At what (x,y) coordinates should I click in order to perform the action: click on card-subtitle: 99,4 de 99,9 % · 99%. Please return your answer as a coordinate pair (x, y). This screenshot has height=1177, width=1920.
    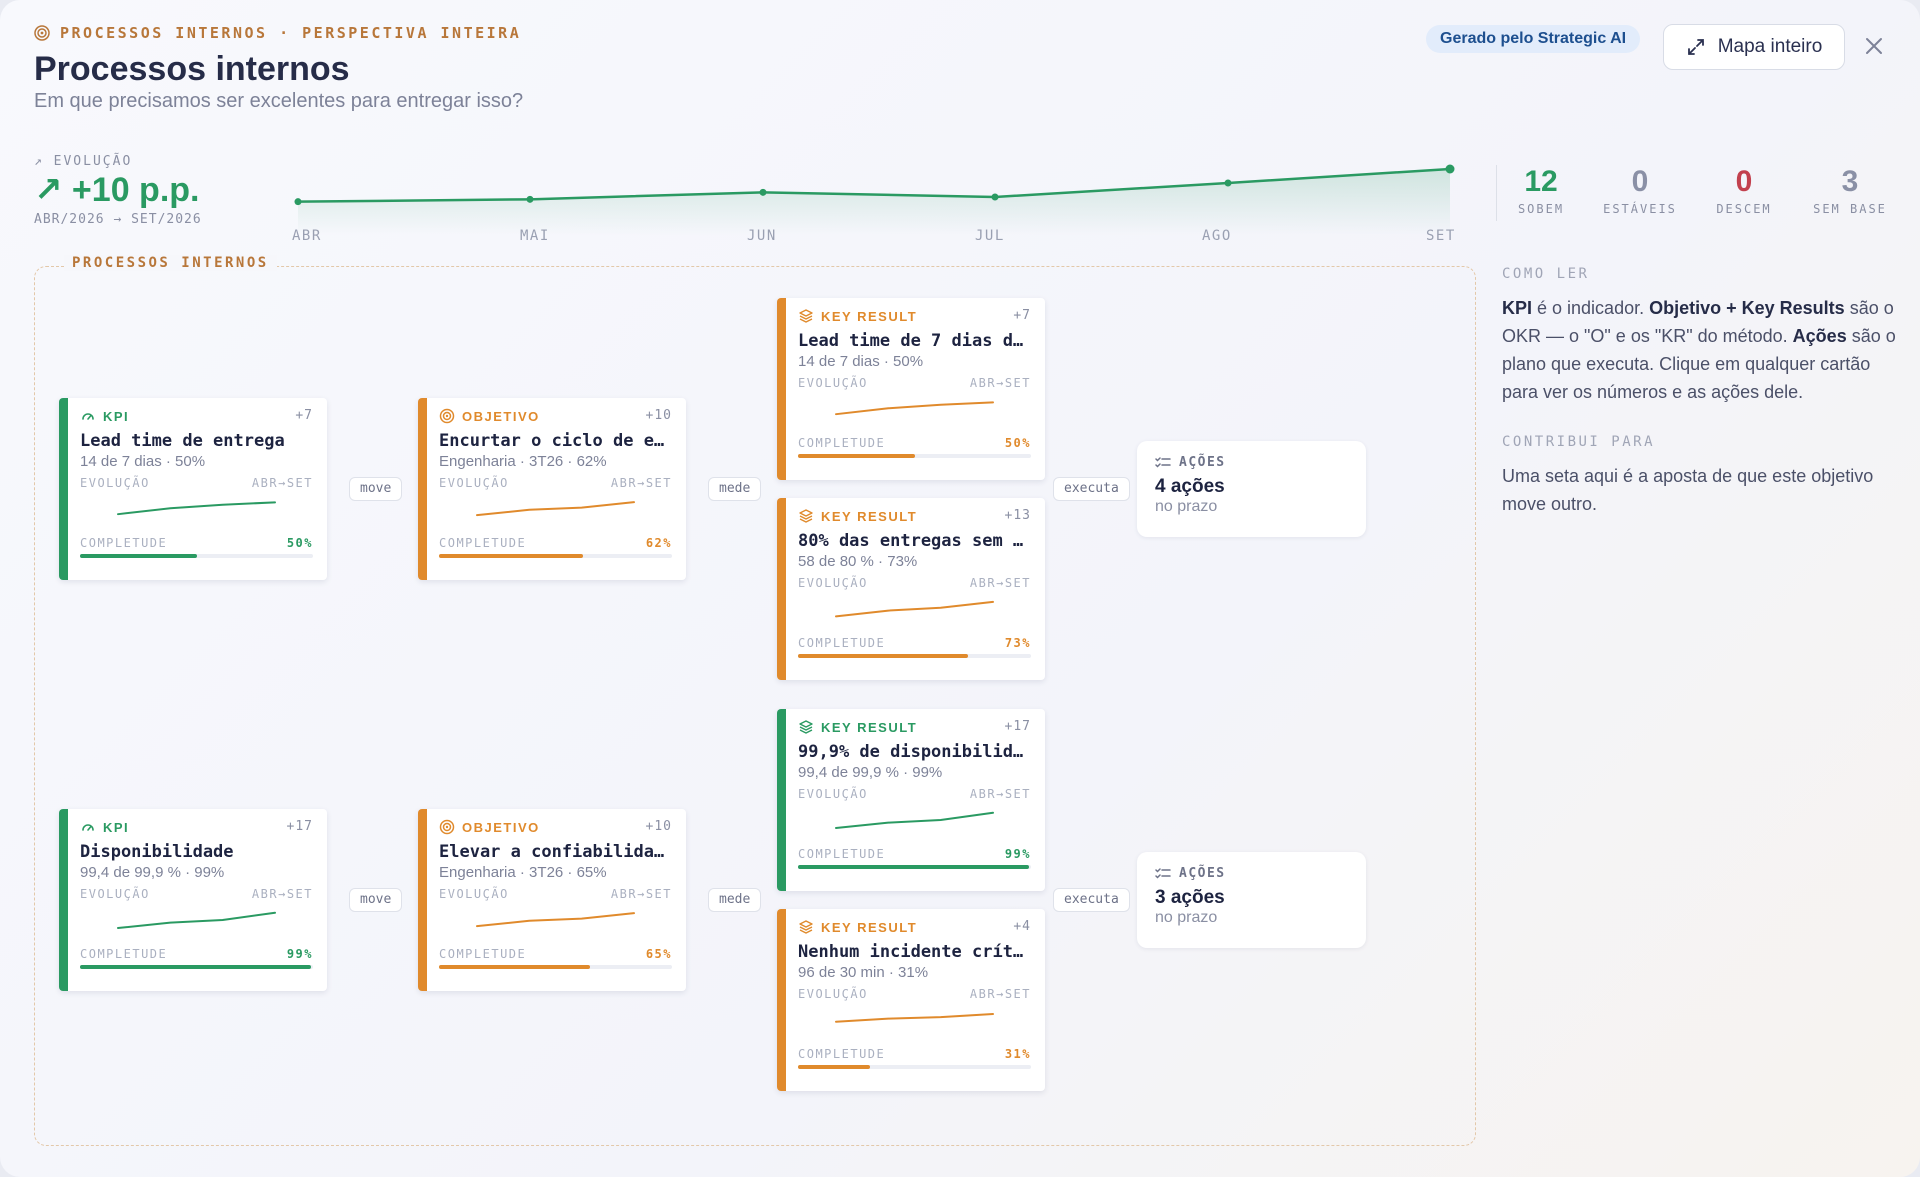
    Looking at the image, I should click on (870, 772).